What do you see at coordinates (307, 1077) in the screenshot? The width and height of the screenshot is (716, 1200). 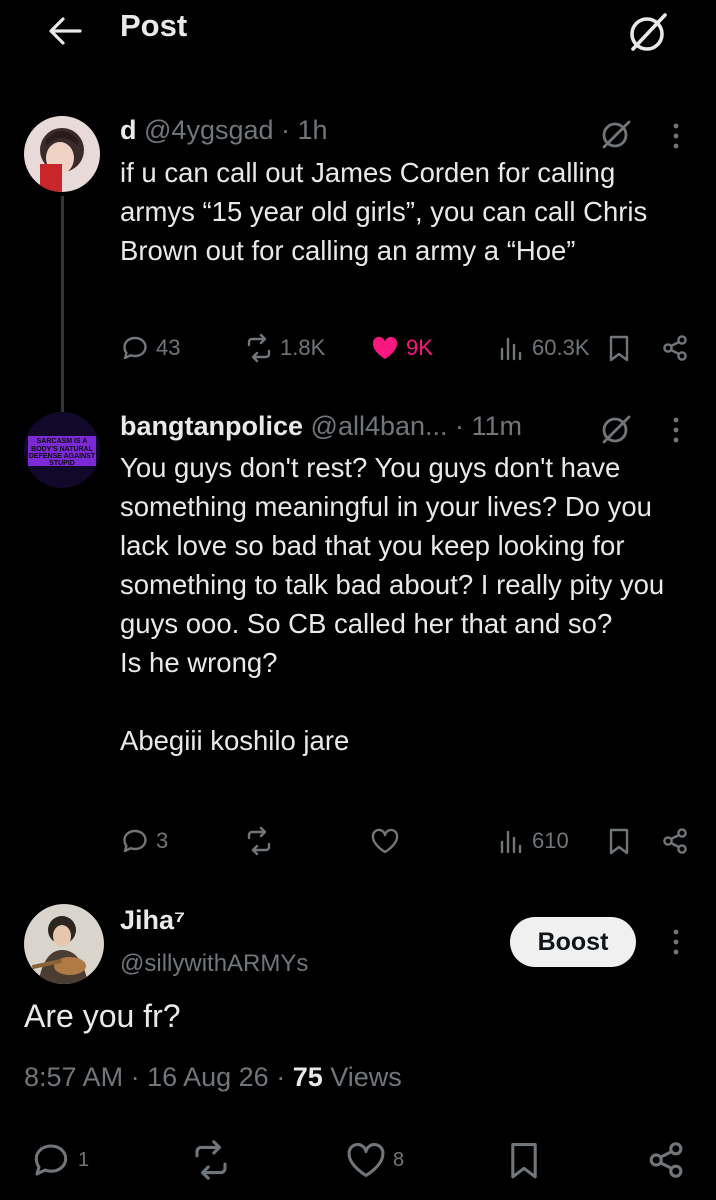 I see `views-count: 75` at bounding box center [307, 1077].